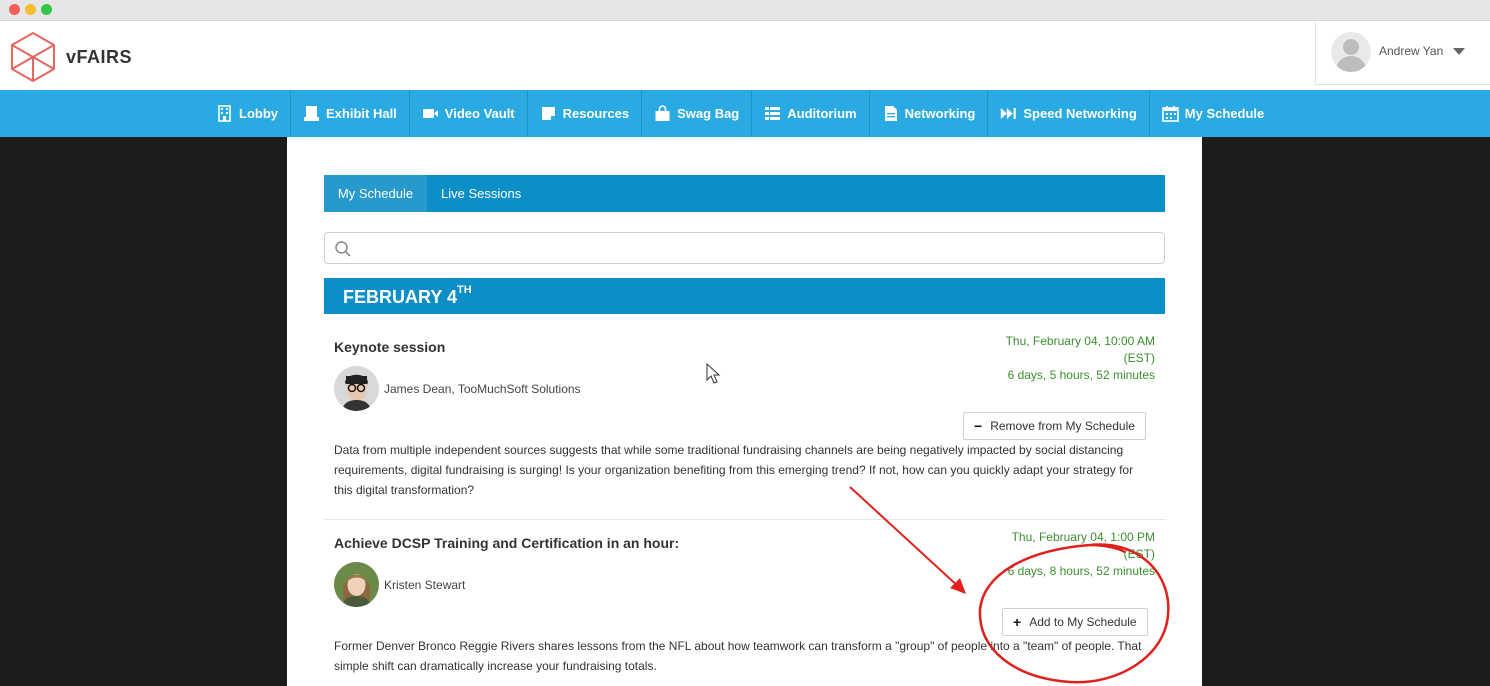  Describe the element at coordinates (1351, 55) in the screenshot. I see `user-silhouette-icon` at that location.